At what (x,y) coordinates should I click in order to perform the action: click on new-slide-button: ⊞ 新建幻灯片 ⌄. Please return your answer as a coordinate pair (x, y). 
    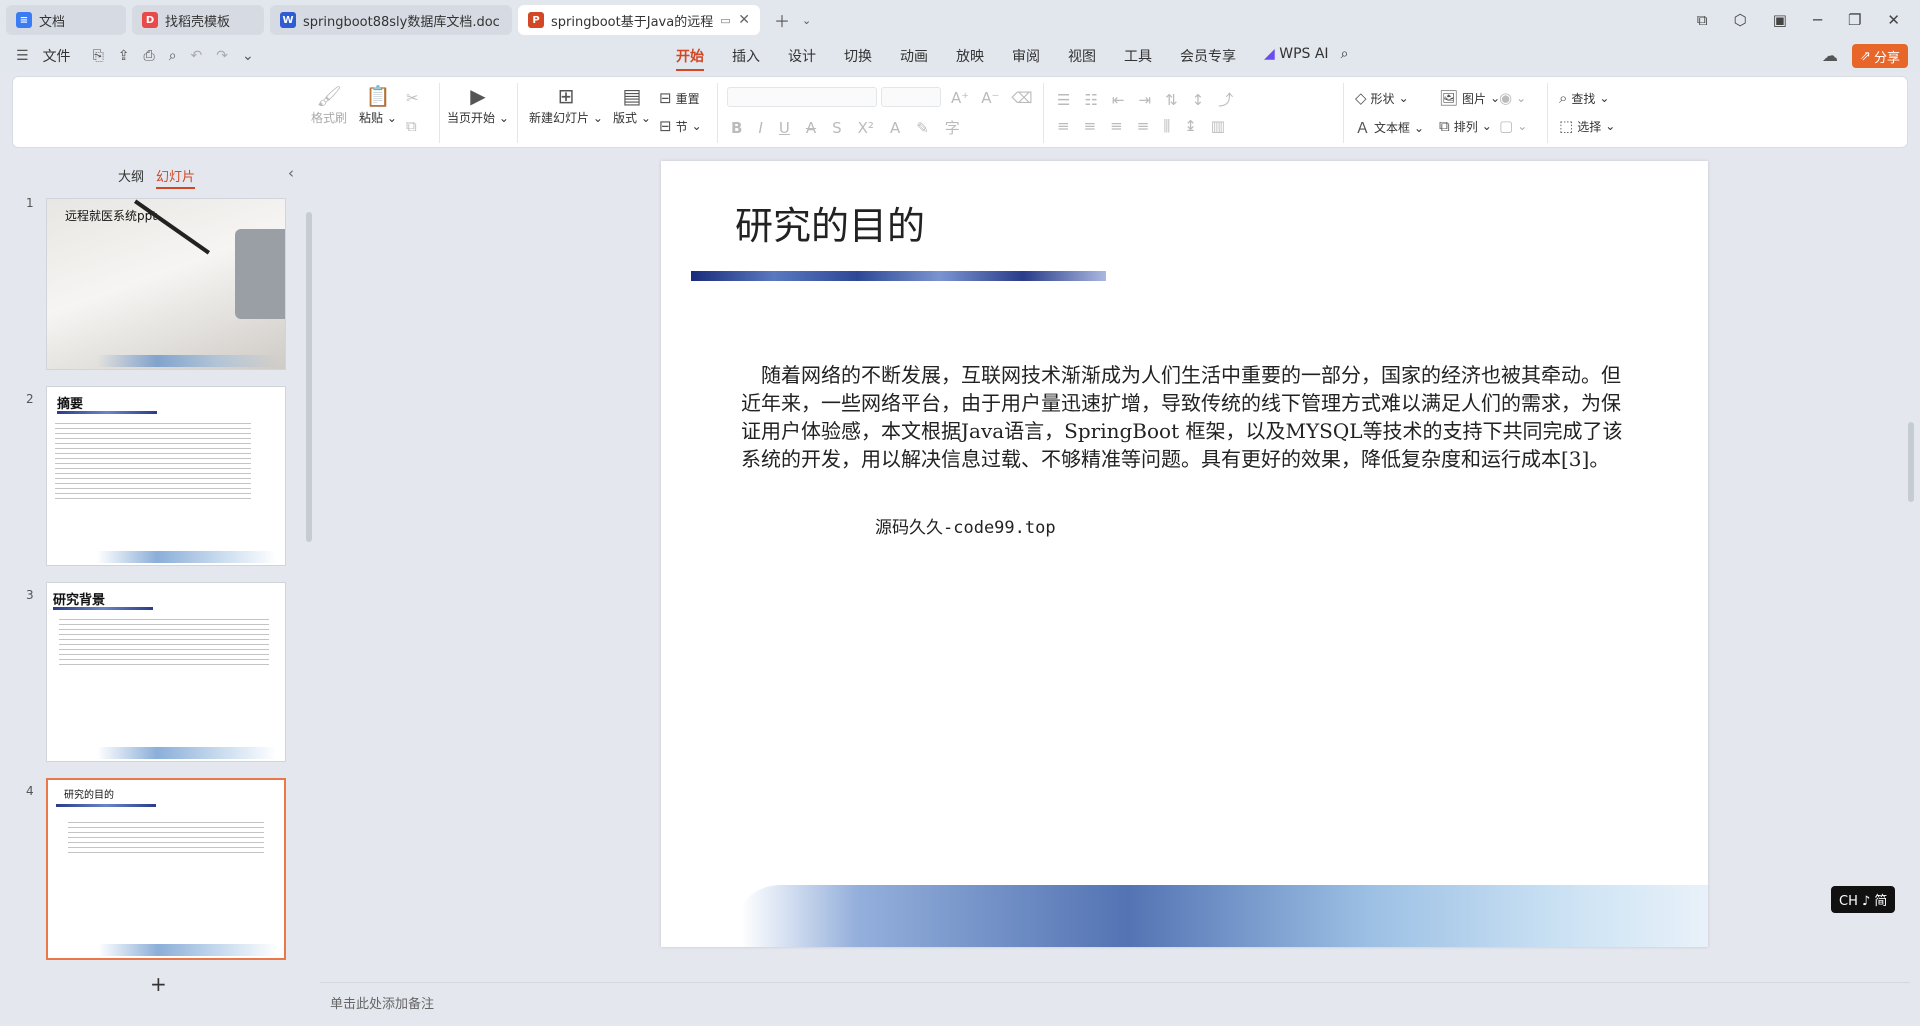
    Looking at the image, I should click on (566, 104).